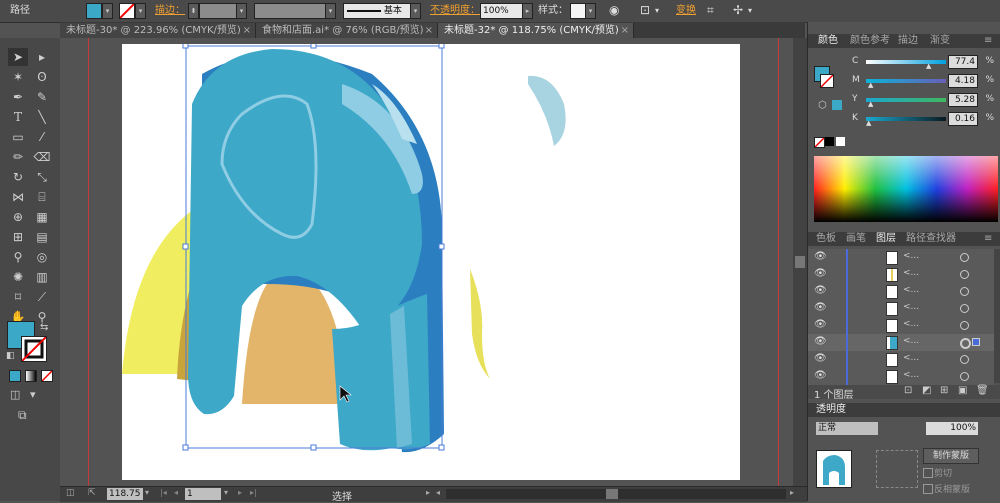  What do you see at coordinates (240, 492) in the screenshot?
I see `next-page-icon: ▸` at bounding box center [240, 492].